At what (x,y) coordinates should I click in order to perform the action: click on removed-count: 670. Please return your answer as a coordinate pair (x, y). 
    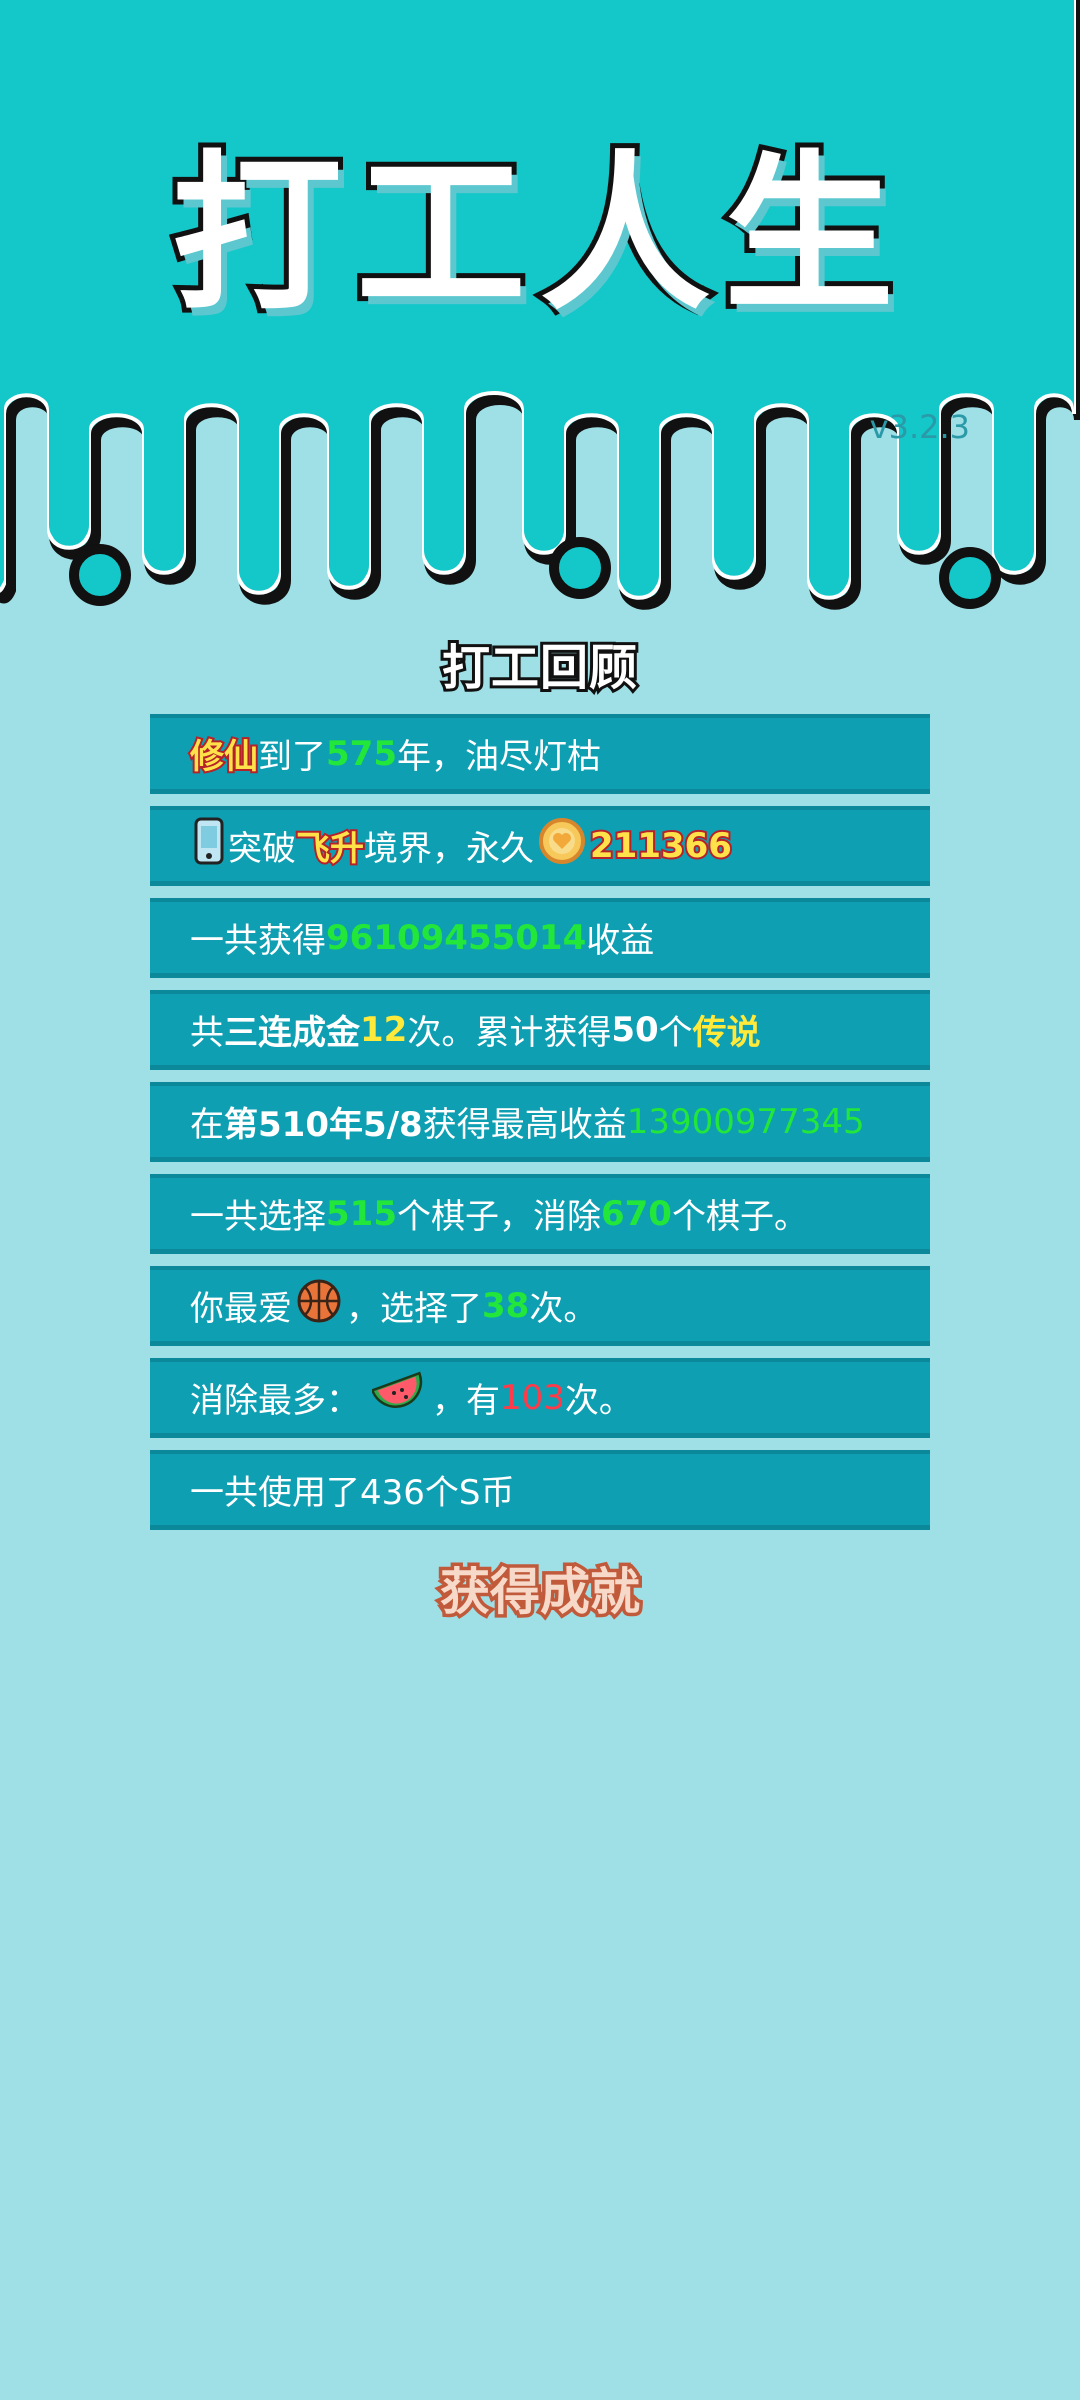
    Looking at the image, I should click on (636, 1213).